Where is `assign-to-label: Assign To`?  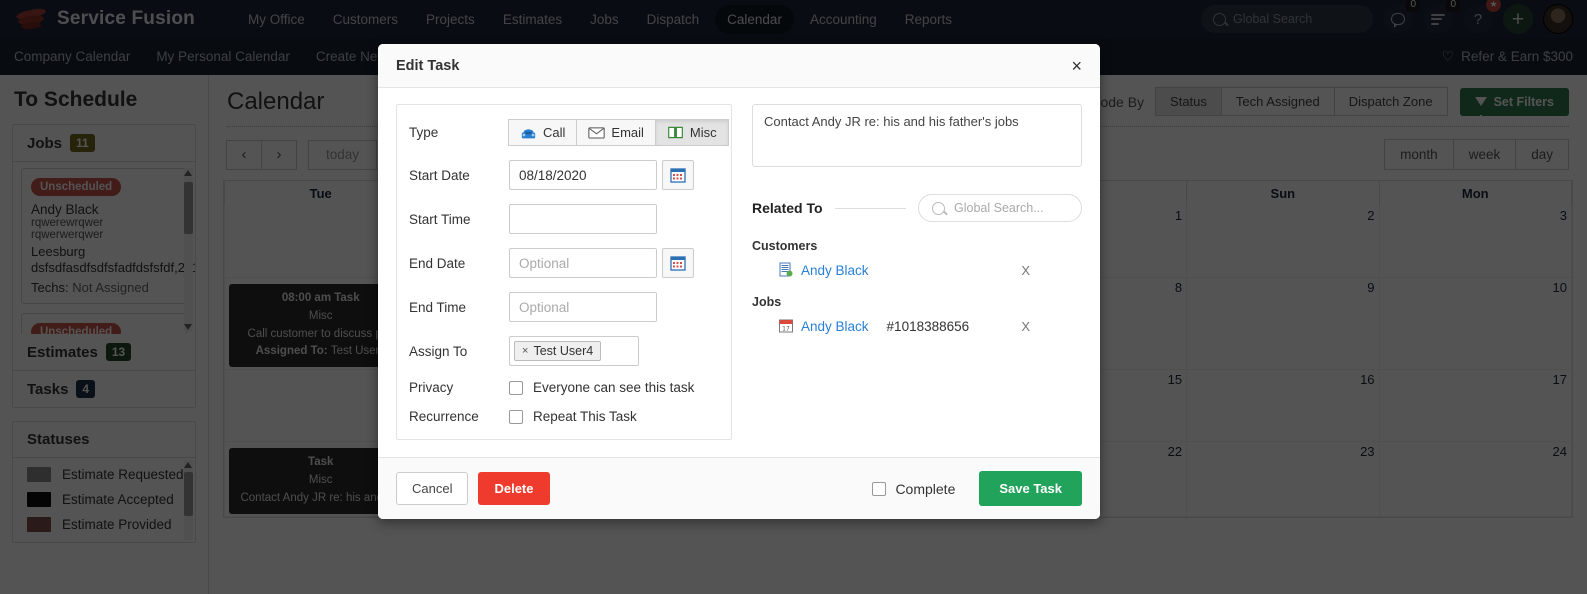 assign-to-label: Assign To is located at coordinates (438, 351).